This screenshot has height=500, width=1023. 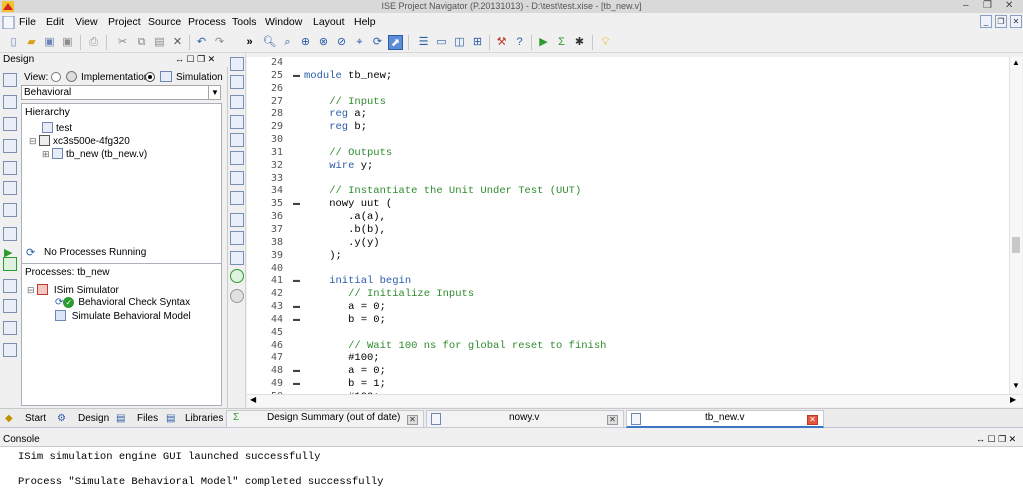 I want to click on view-mode-select: Behavioral ▼, so click(x=121, y=92).